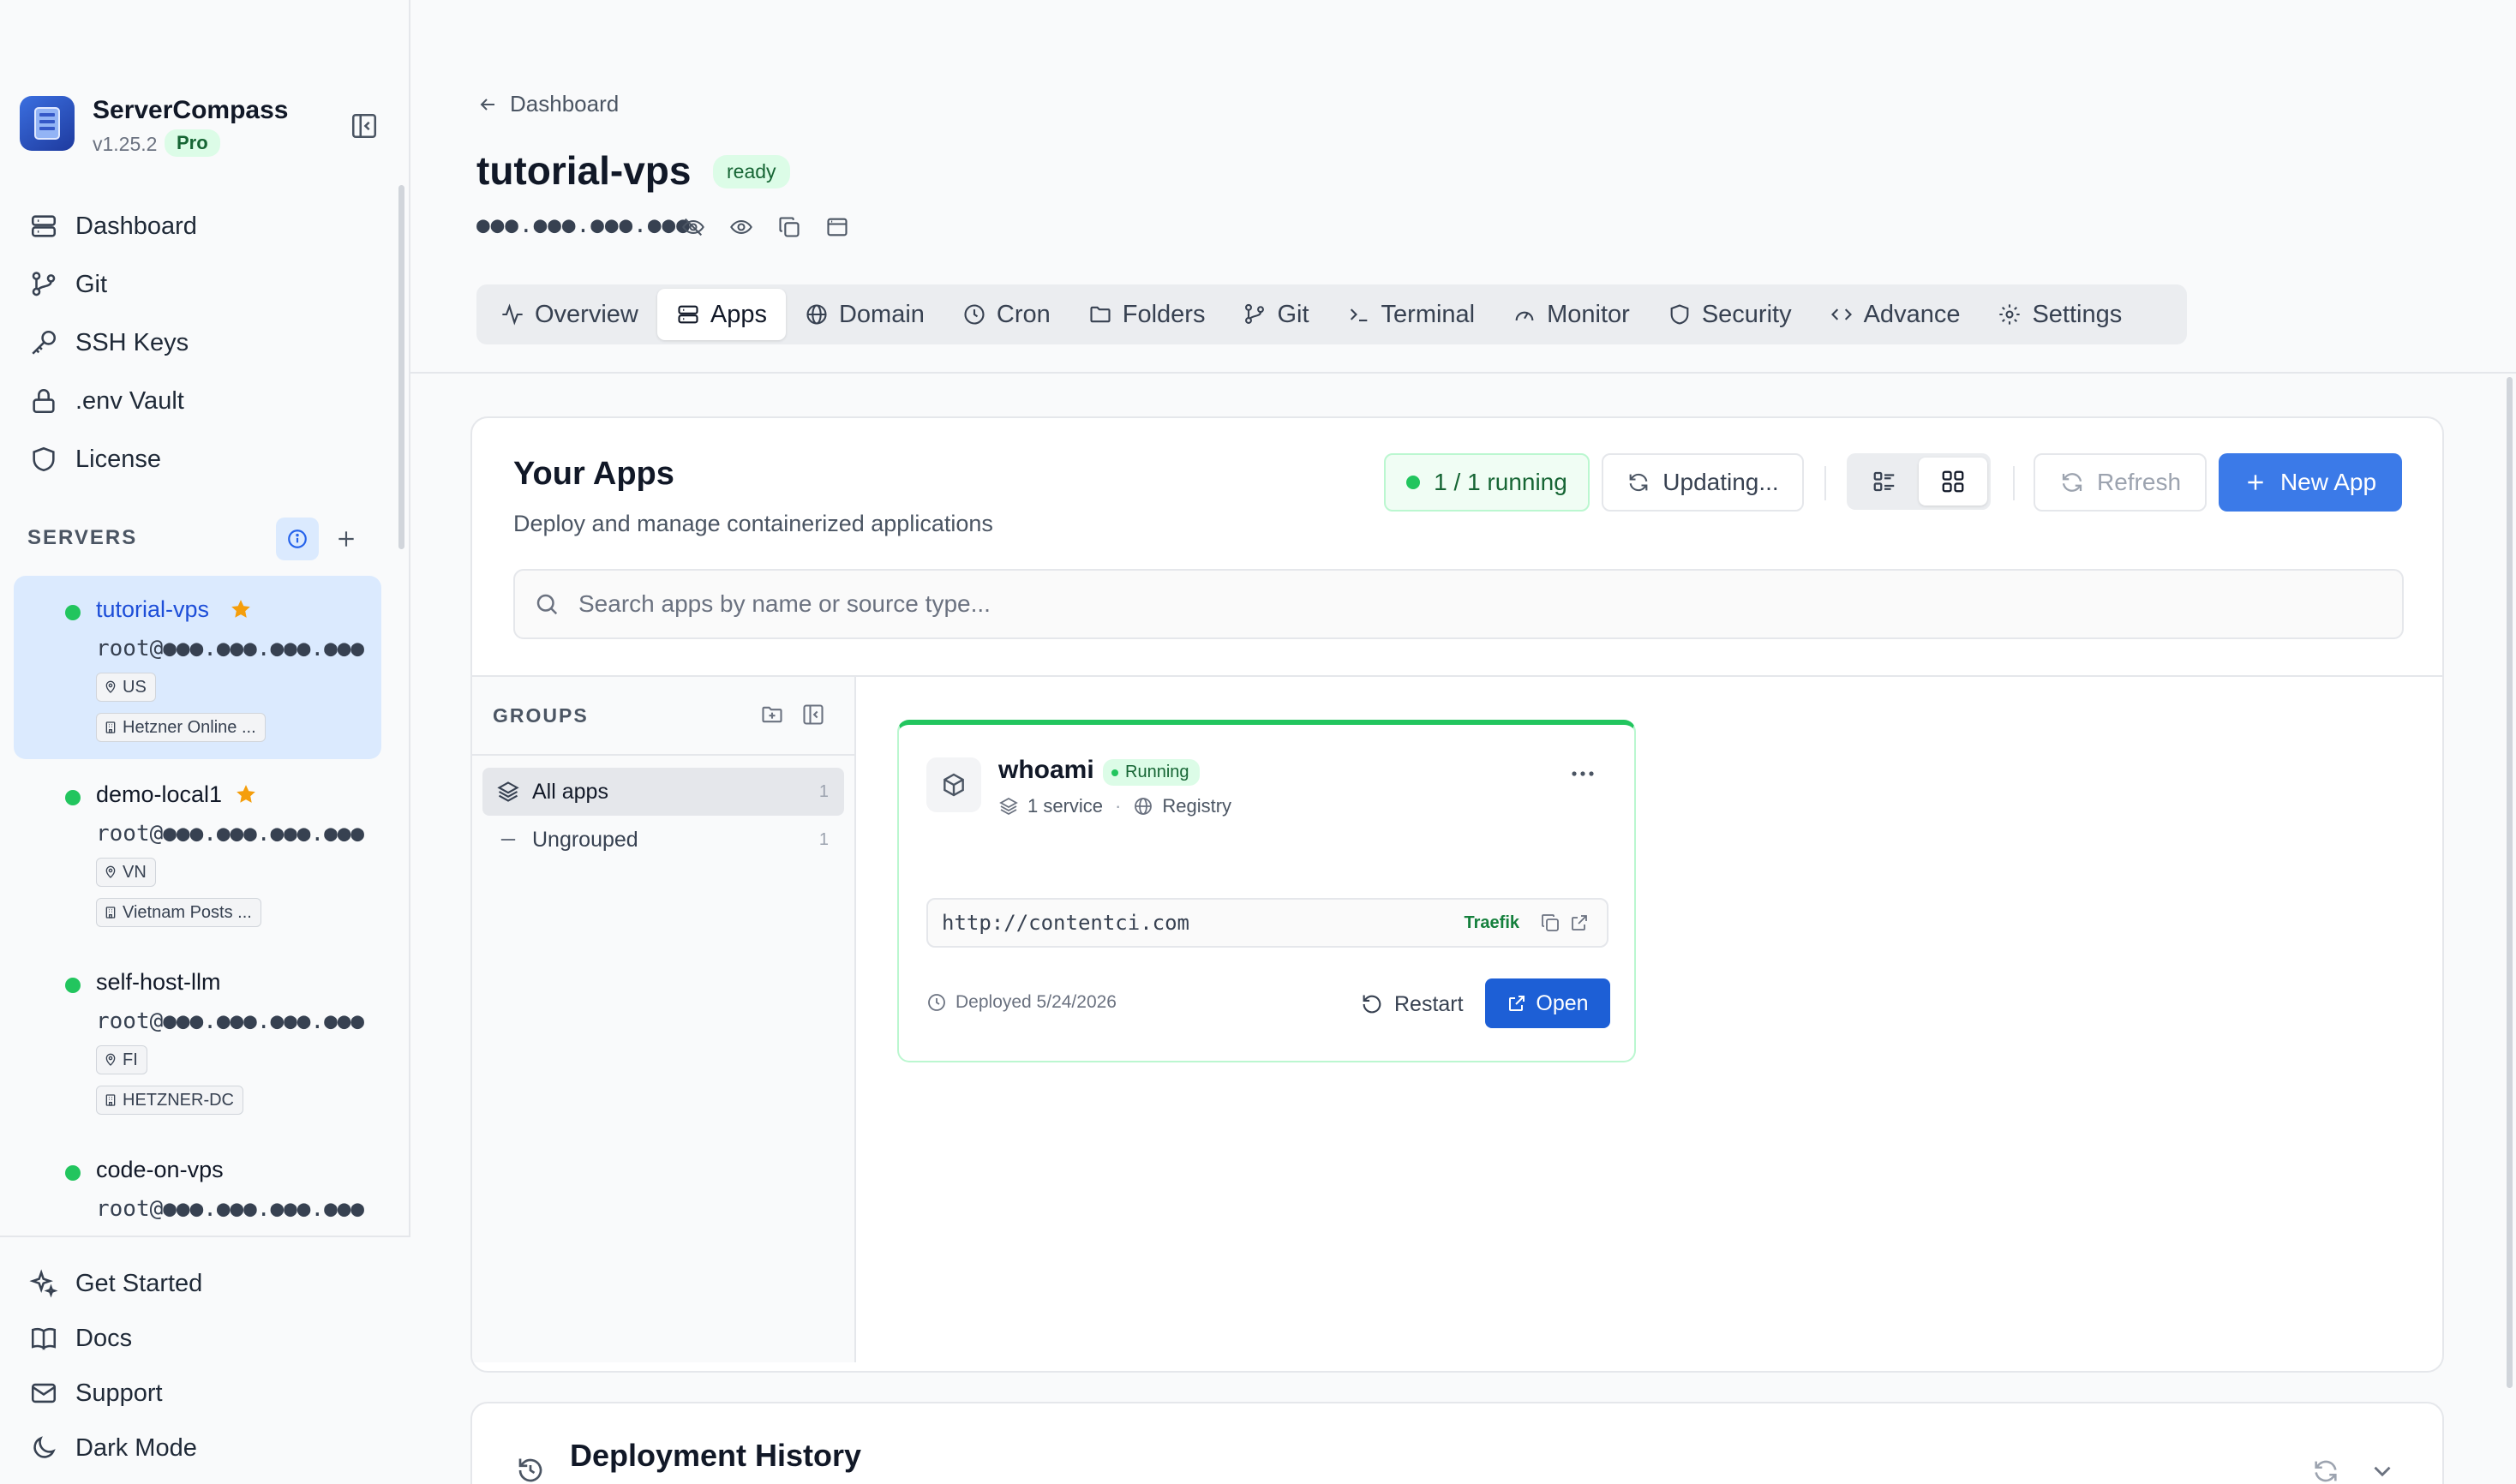  What do you see at coordinates (136, 226) in the screenshot?
I see `nav-label: Dashboard` at bounding box center [136, 226].